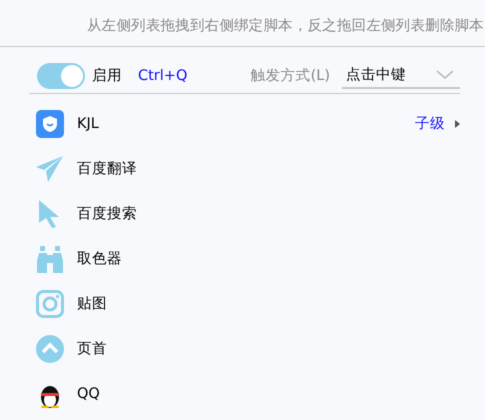 Image resolution: width=485 pixels, height=420 pixels. I want to click on trigger-dropdown: 点击中键, so click(401, 75).